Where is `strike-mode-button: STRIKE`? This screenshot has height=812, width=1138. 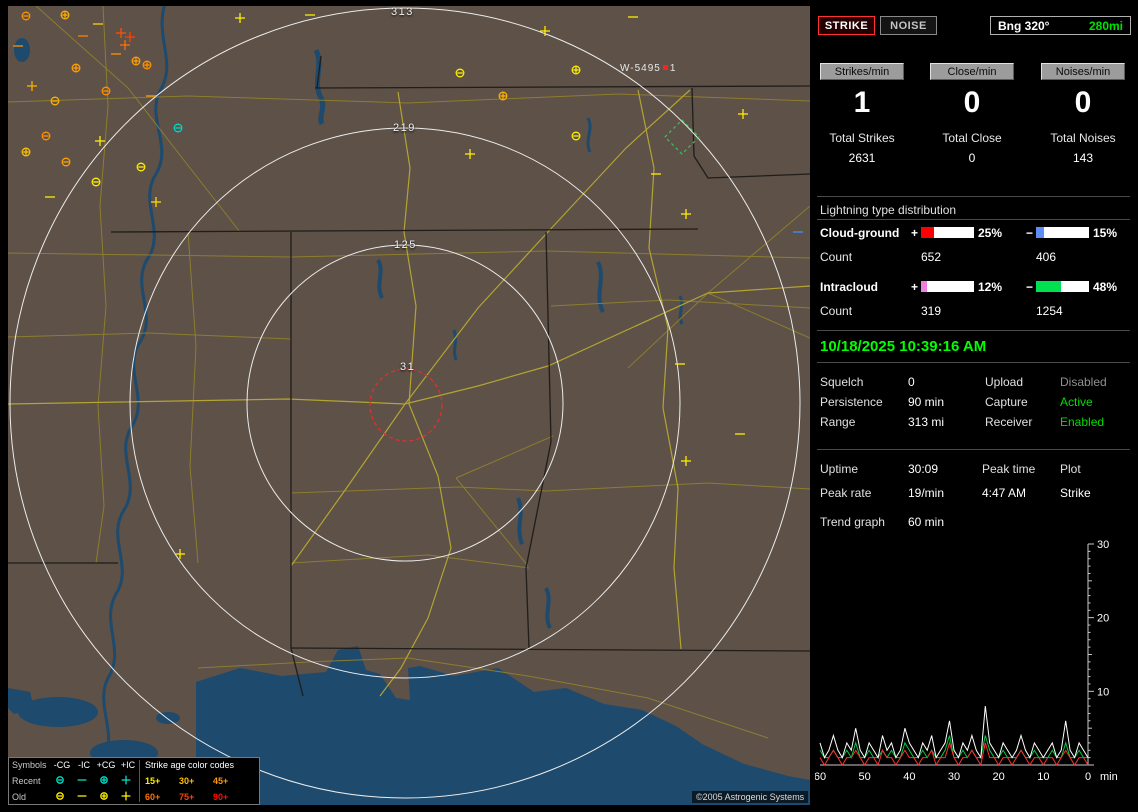
strike-mode-button: STRIKE is located at coordinates (846, 25).